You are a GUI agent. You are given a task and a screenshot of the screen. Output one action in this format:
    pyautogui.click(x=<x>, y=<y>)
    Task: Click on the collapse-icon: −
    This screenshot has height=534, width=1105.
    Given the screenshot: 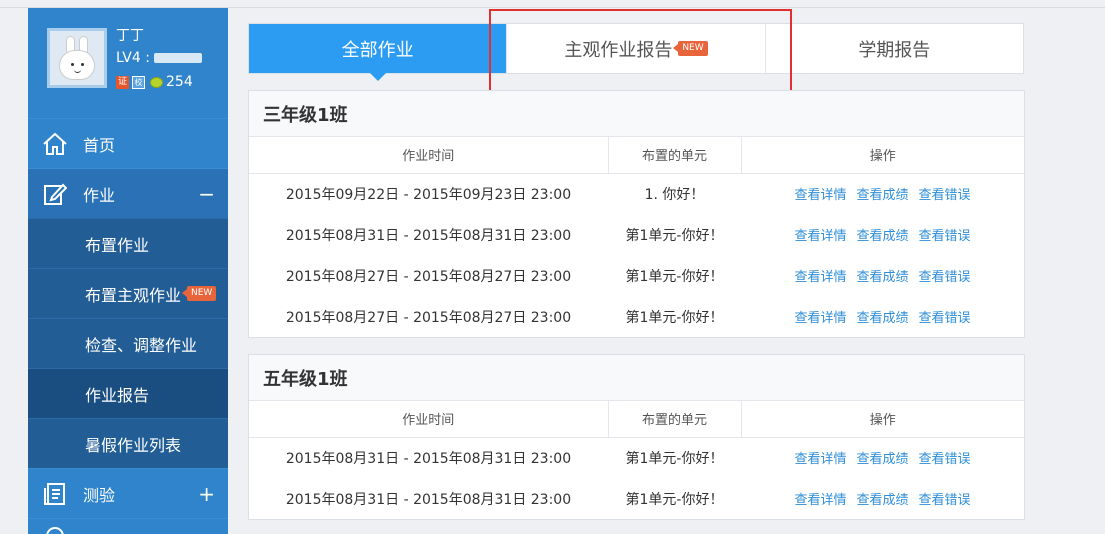 What is the action you would take?
    pyautogui.click(x=206, y=194)
    